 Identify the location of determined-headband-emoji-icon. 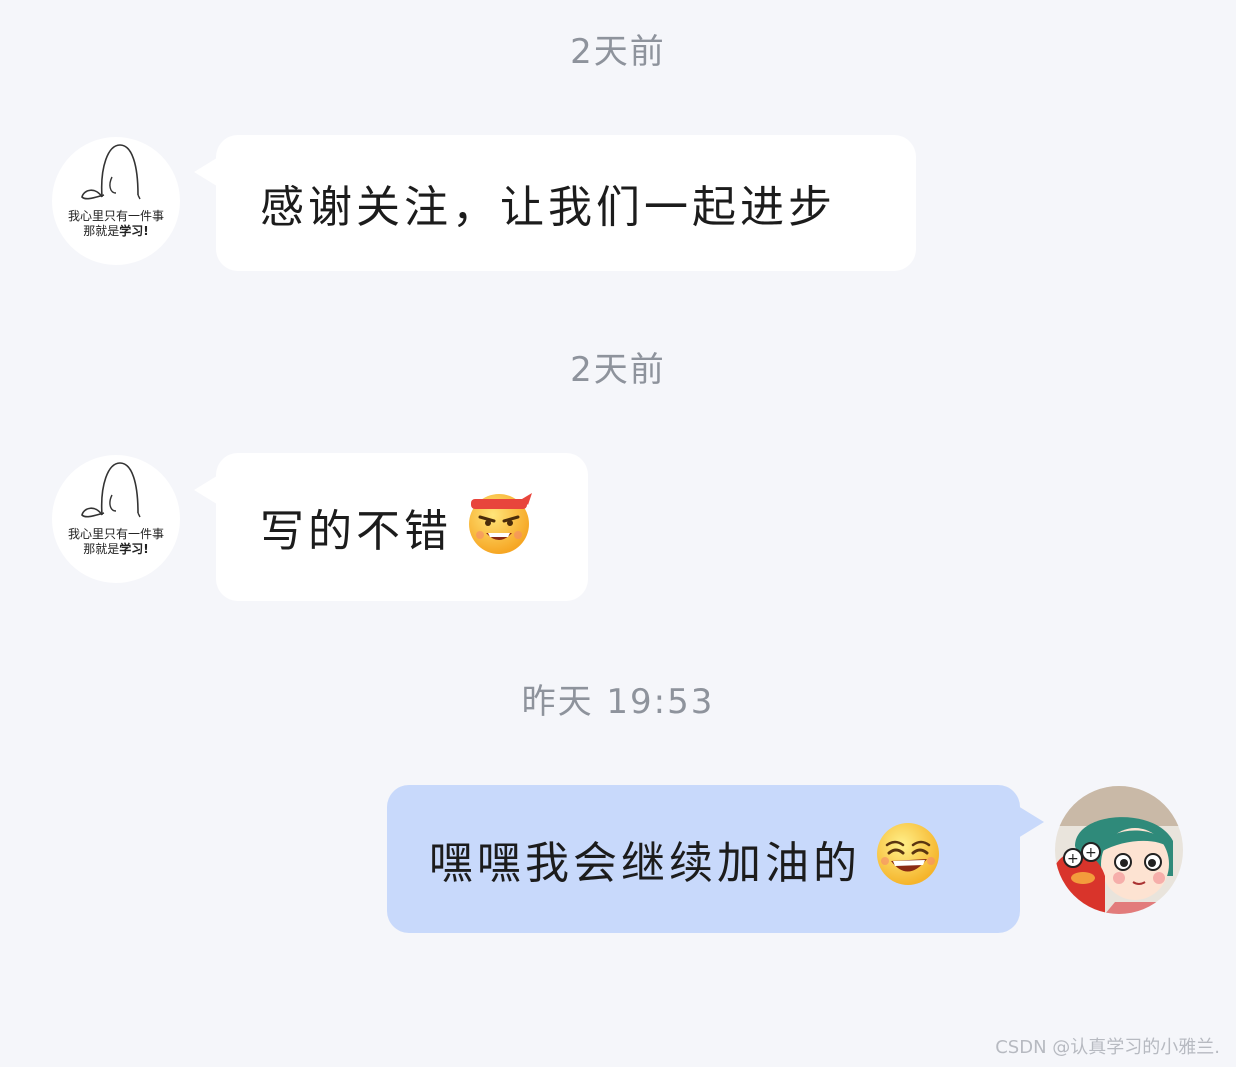
(499, 527).